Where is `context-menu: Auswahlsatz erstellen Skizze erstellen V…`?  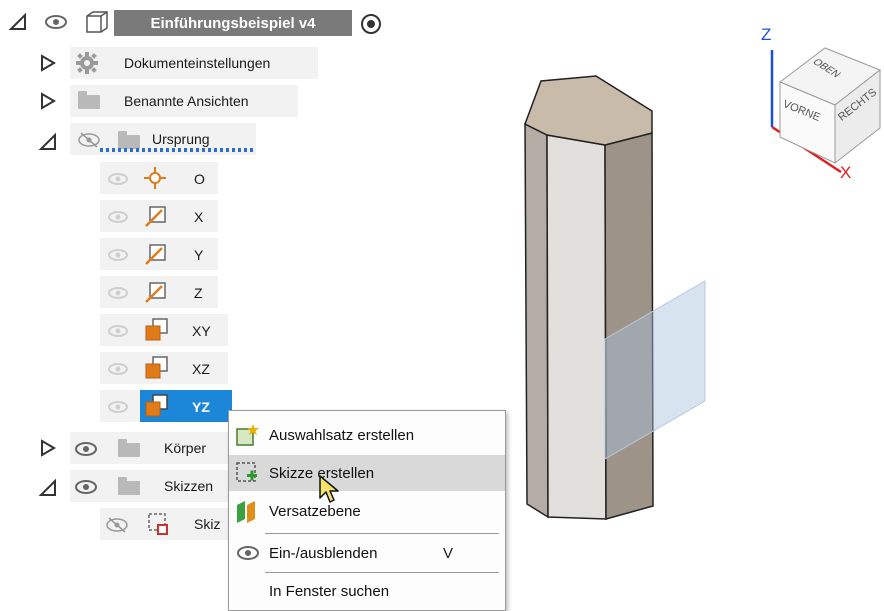 context-menu: Auswahlsatz erstellen Skizze erstellen V… is located at coordinates (367, 510).